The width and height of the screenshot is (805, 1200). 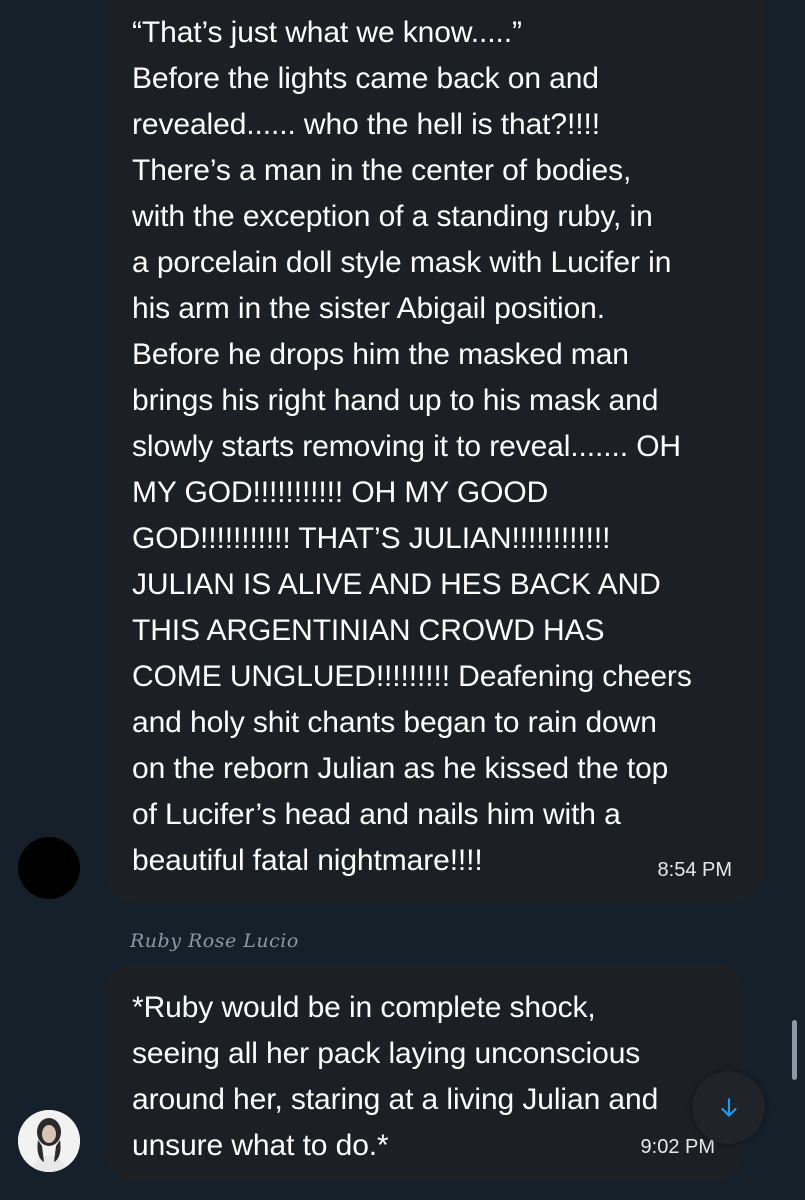 I want to click on message-timestamp: 8:54 PM, so click(x=694, y=870).